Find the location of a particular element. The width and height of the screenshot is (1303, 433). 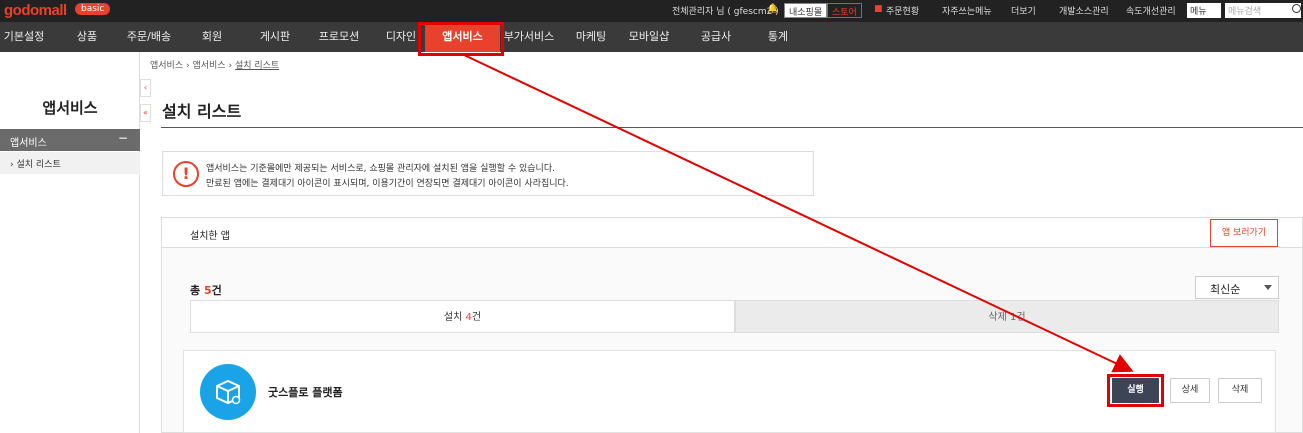

tab-installed: 설치 4건 is located at coordinates (462, 316).